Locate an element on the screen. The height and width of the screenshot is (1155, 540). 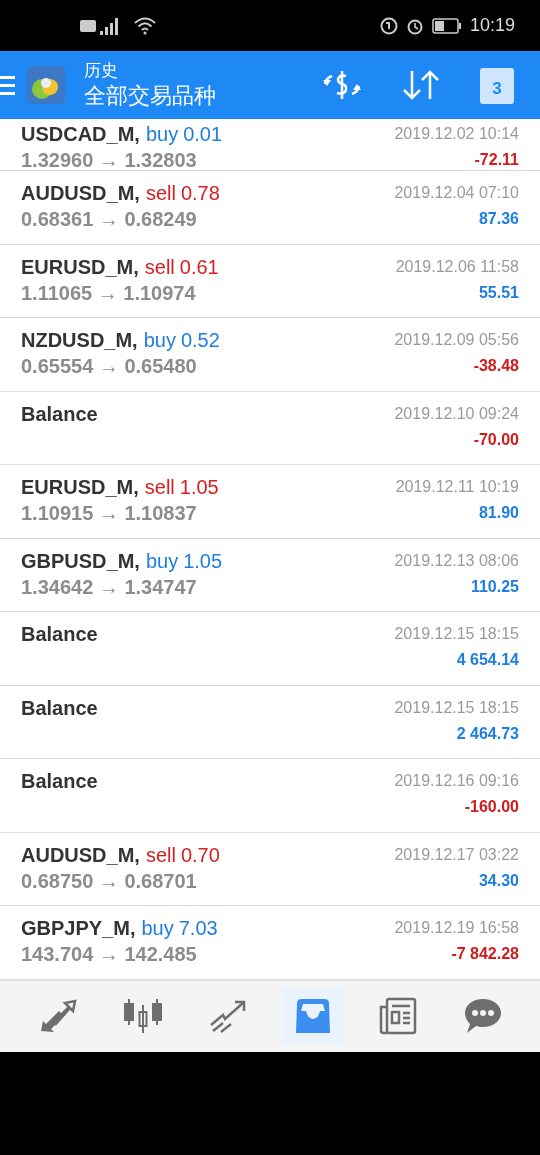
symbol-filter-label: 全部交易品种 is located at coordinates (150, 96).